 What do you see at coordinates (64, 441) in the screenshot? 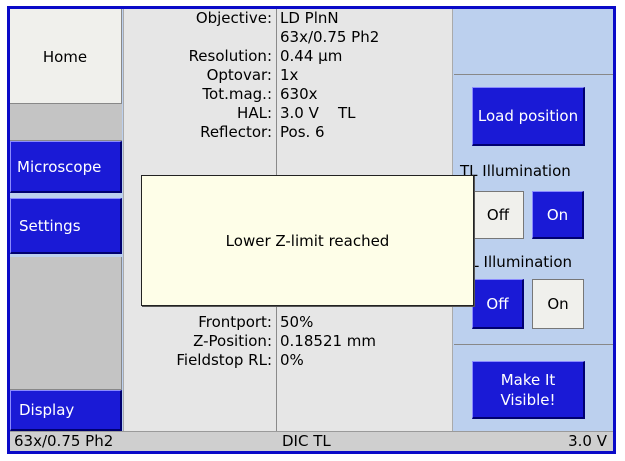
I see `status-objective: 63x/0.75 Ph2` at bounding box center [64, 441].